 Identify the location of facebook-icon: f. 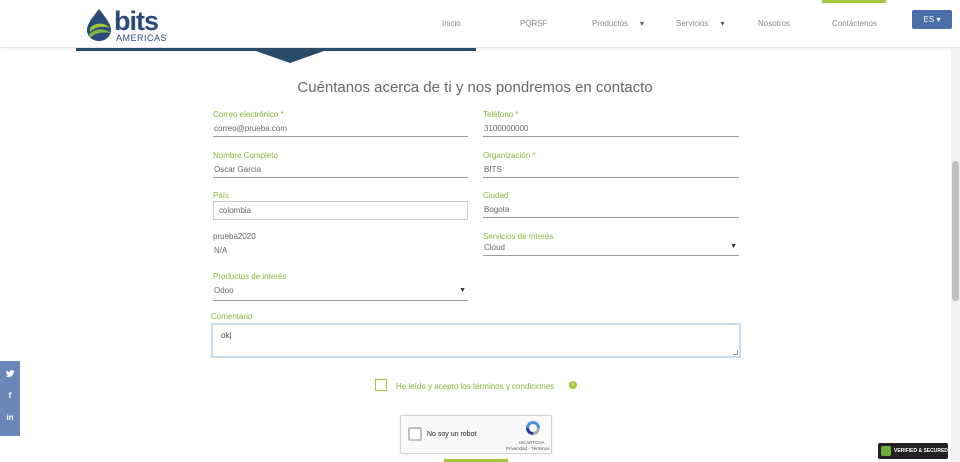
(10, 396).